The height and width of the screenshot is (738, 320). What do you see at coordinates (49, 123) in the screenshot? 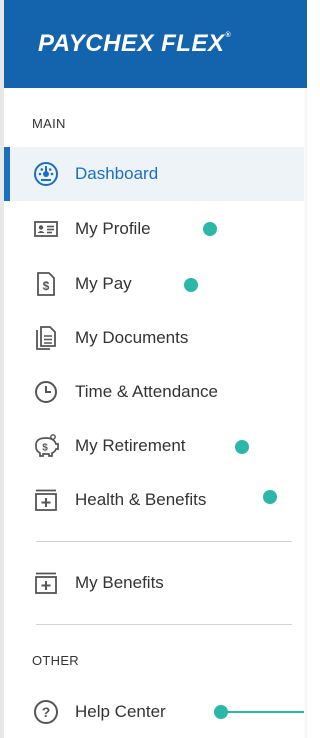
I see `section-label-main: MAIN` at bounding box center [49, 123].